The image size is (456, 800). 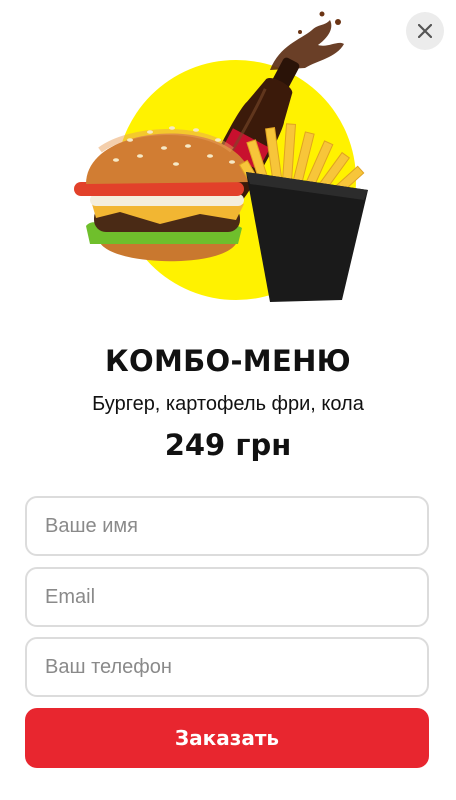 What do you see at coordinates (227, 597) in the screenshot?
I see `email-field` at bounding box center [227, 597].